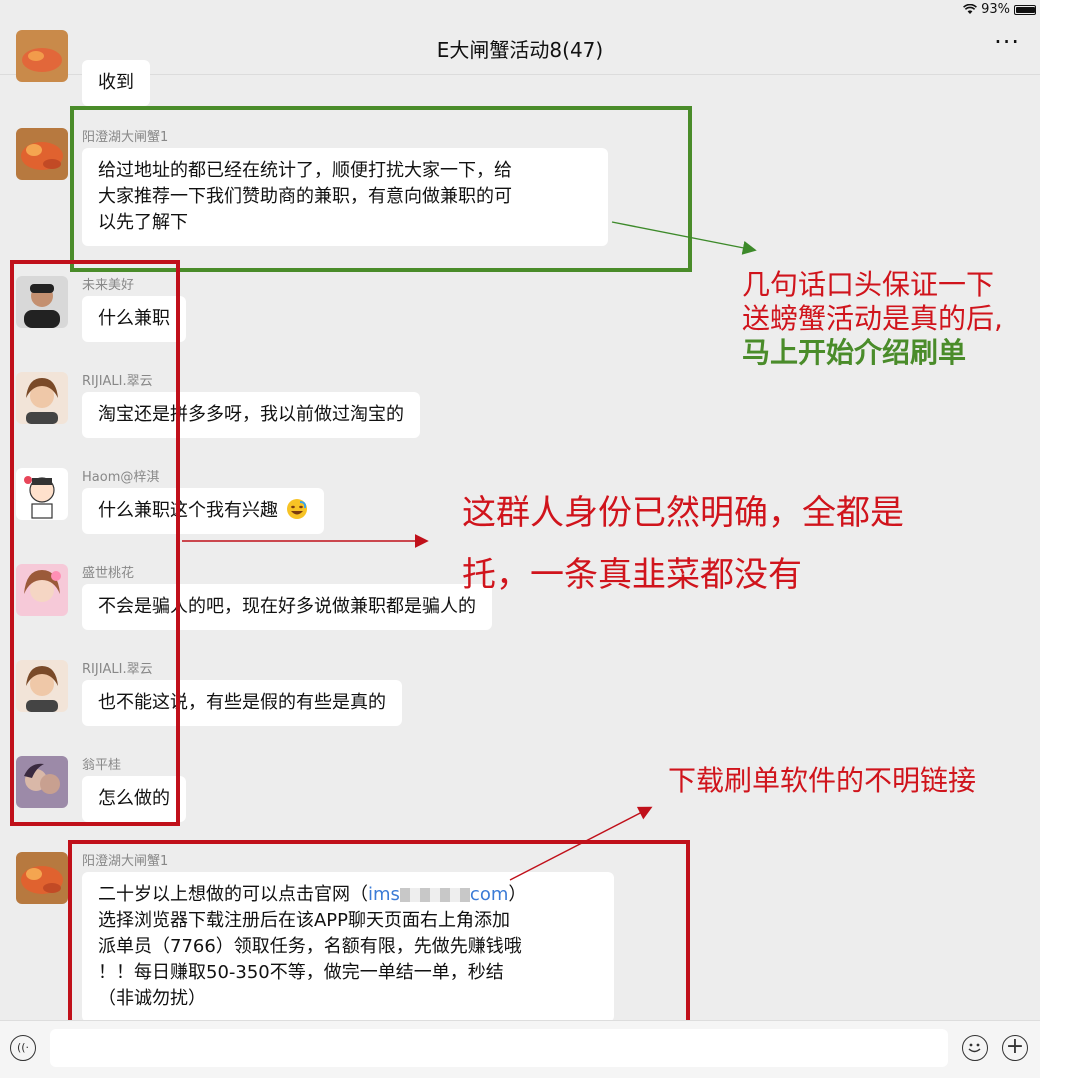  Describe the element at coordinates (581, 843) in the screenshot. I see `red-arrow-link` at that location.